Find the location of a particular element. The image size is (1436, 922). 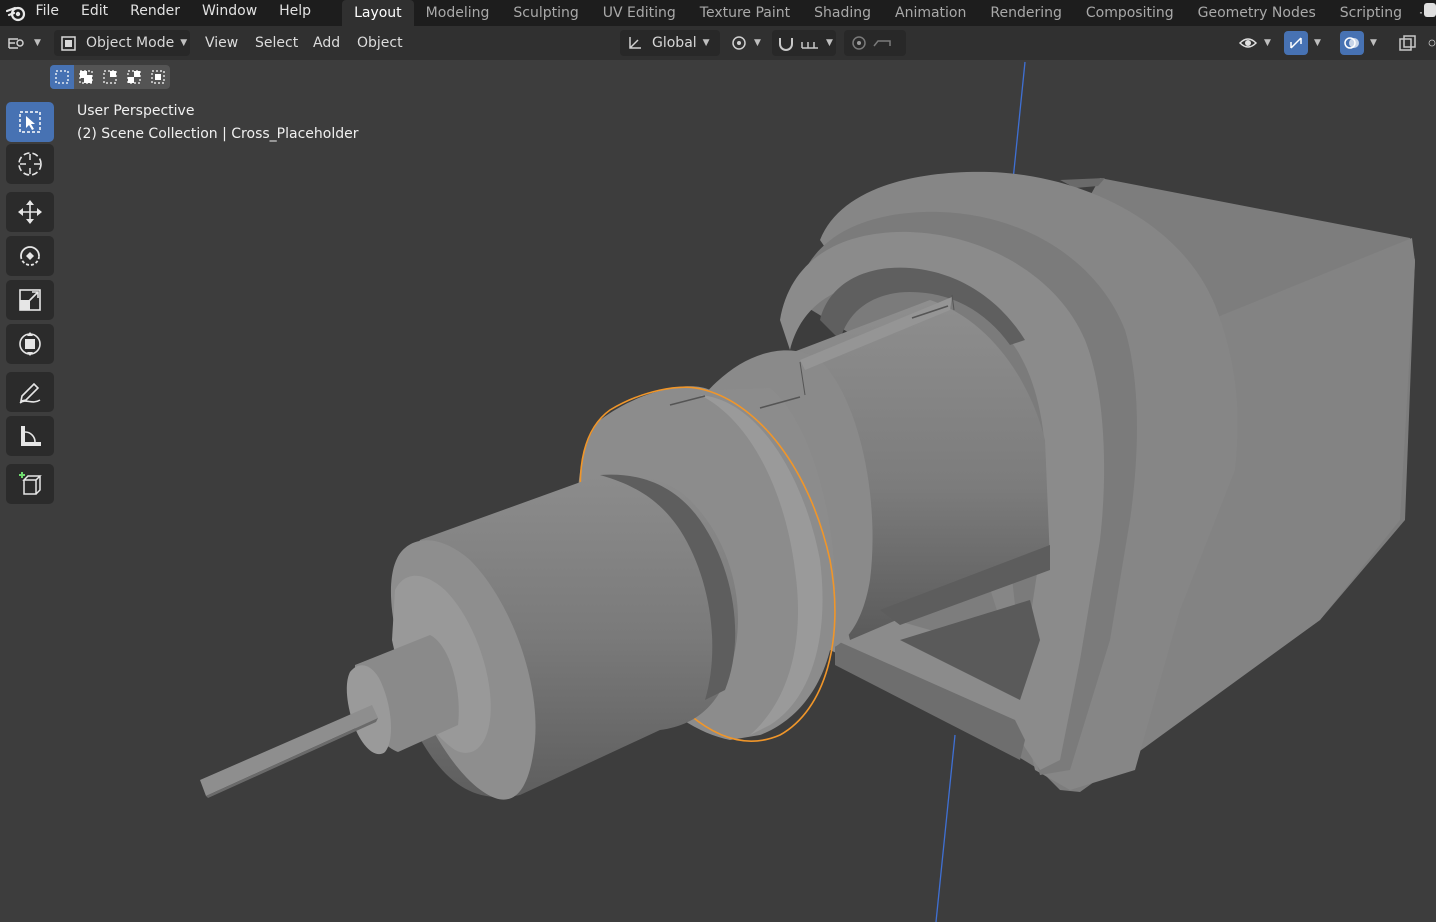

select-difference-icon is located at coordinates (134, 77).